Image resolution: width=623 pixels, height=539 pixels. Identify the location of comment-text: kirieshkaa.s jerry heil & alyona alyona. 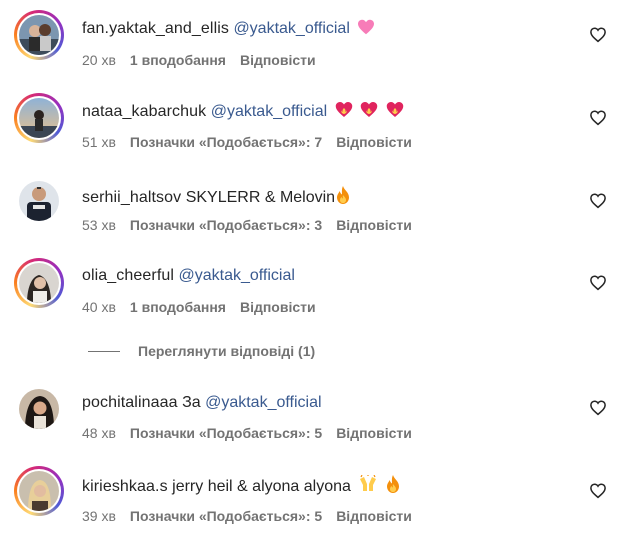
(241, 486).